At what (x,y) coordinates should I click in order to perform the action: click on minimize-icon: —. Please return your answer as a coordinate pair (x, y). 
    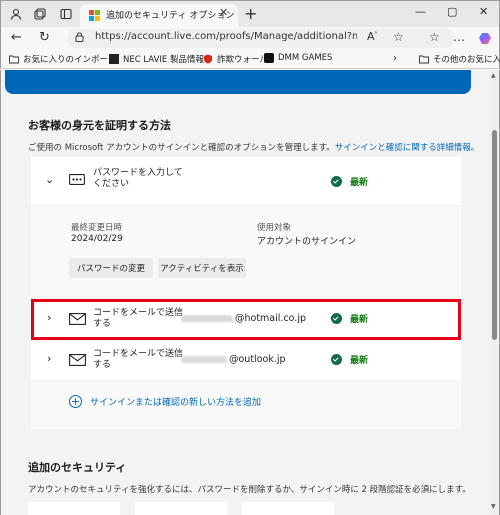
    Looking at the image, I should click on (420, 11).